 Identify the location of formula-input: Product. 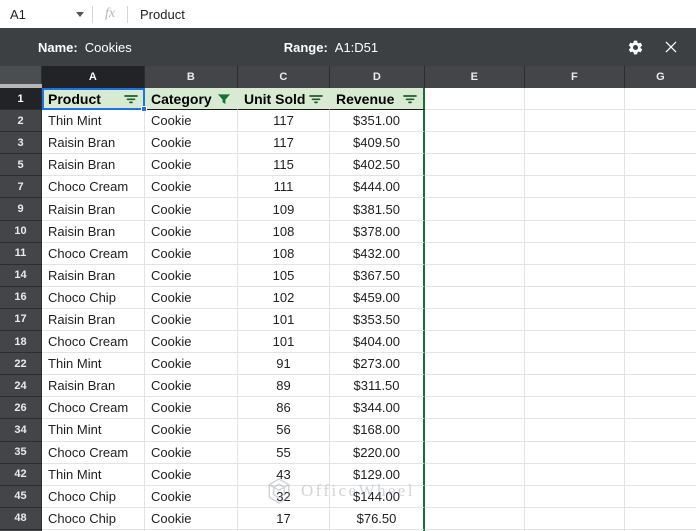
(156, 14).